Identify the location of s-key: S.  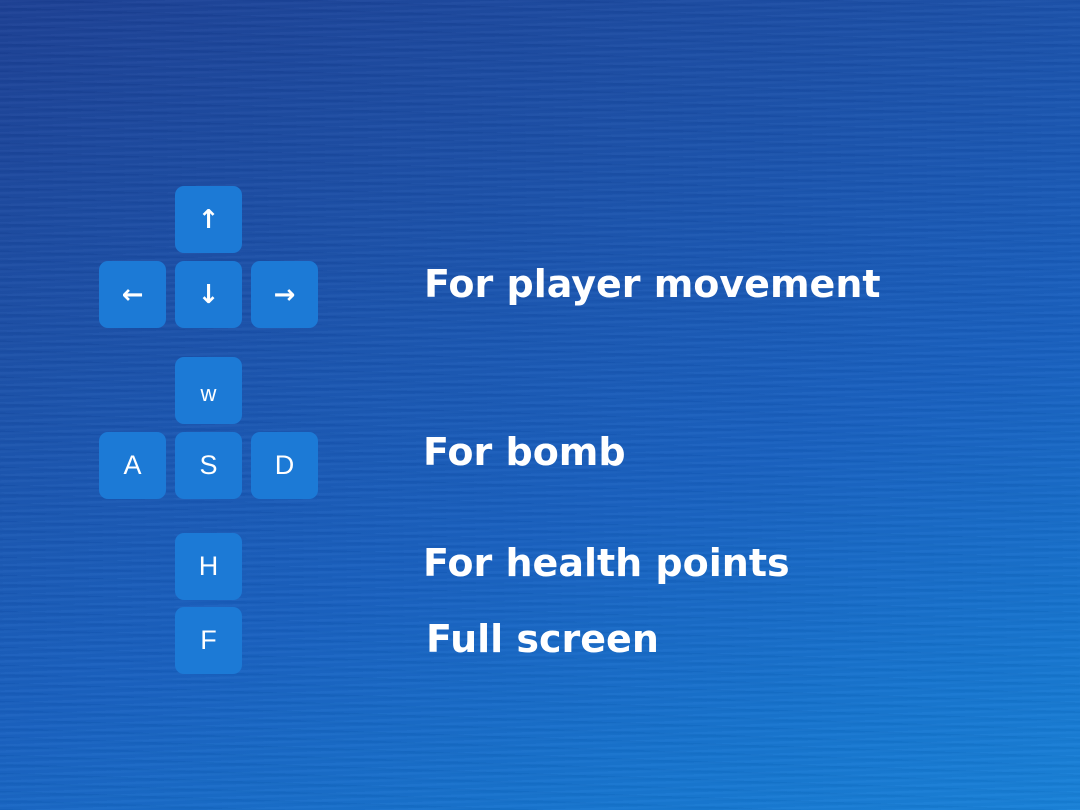
(208, 465).